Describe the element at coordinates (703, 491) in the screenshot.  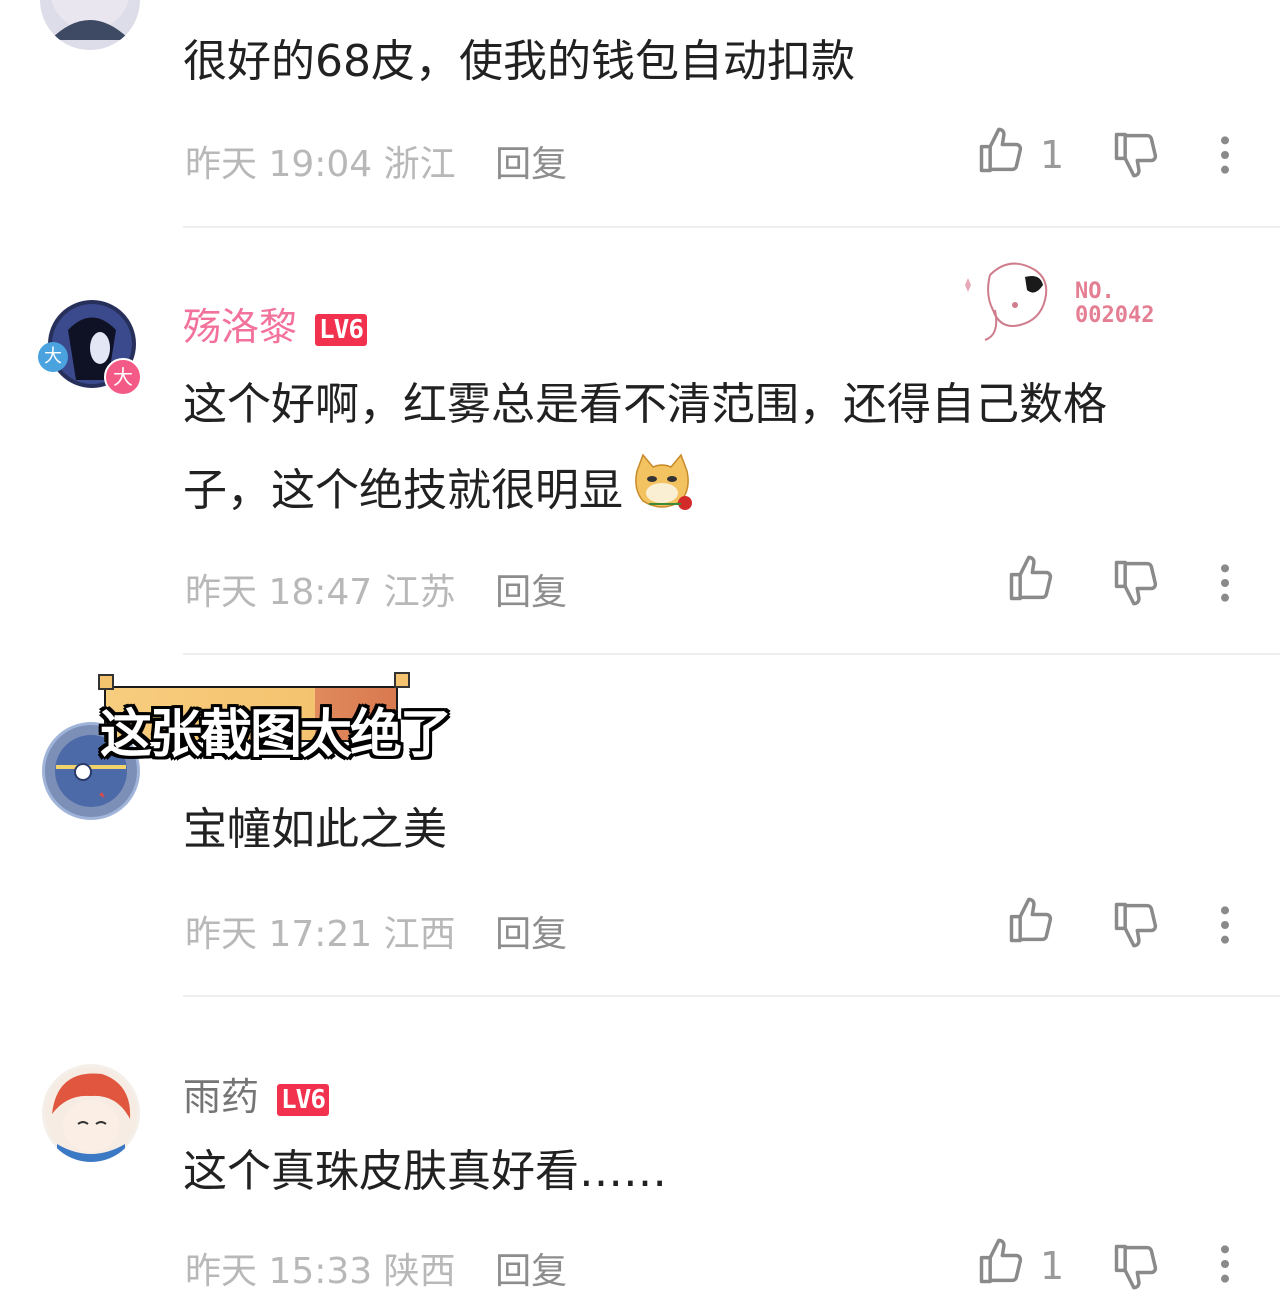
I see `comment-line: 子，这个绝技就很明显` at that location.